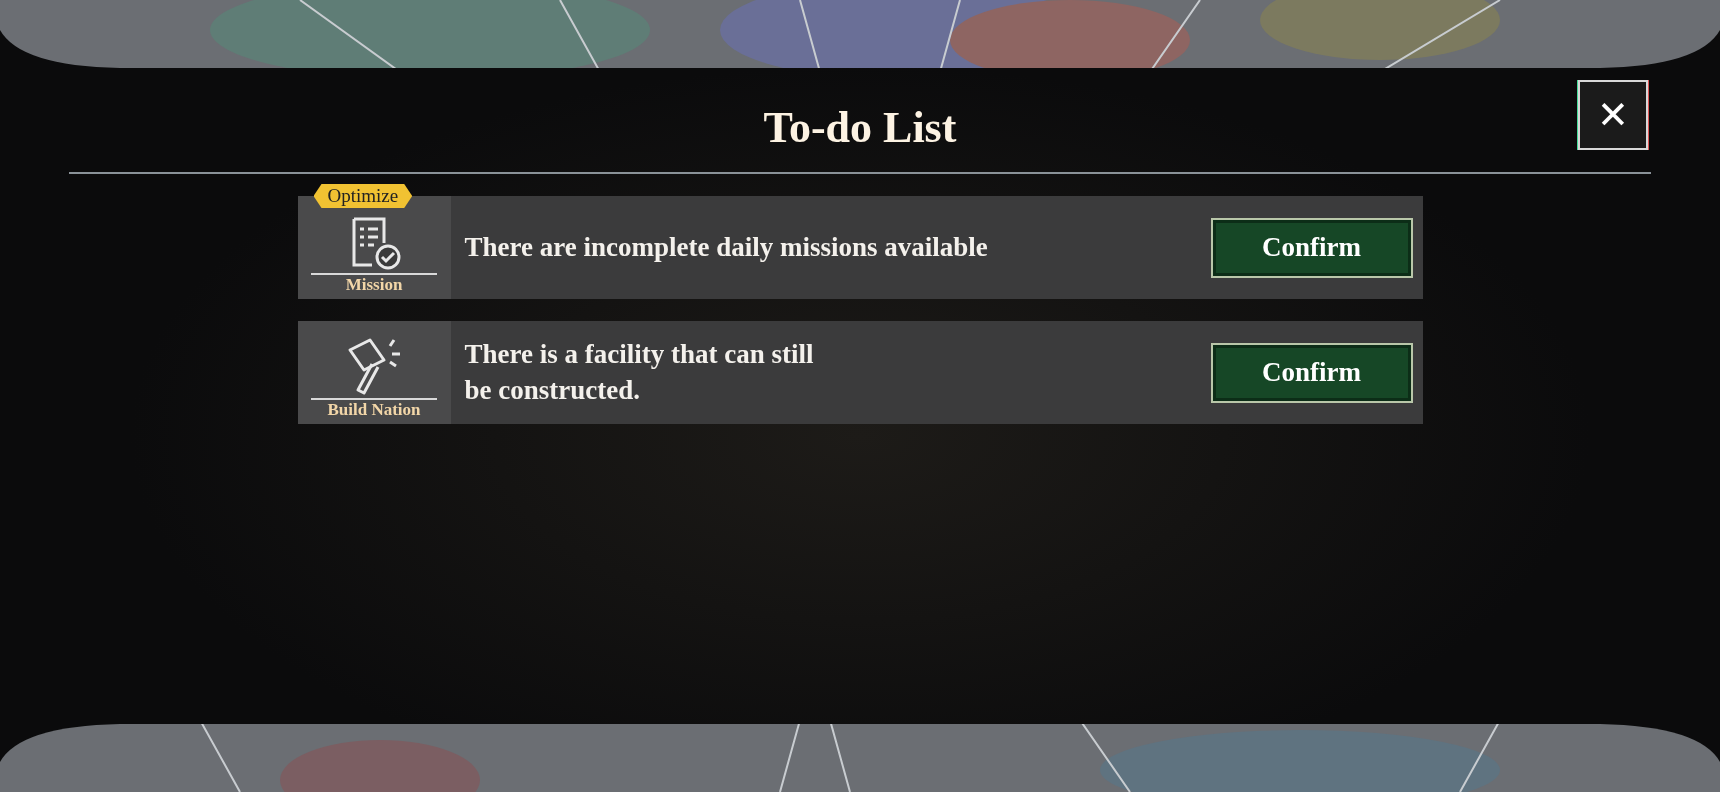 The image size is (1720, 792). I want to click on todo-message: There is a facility that can still be constructed., so click(639, 372).